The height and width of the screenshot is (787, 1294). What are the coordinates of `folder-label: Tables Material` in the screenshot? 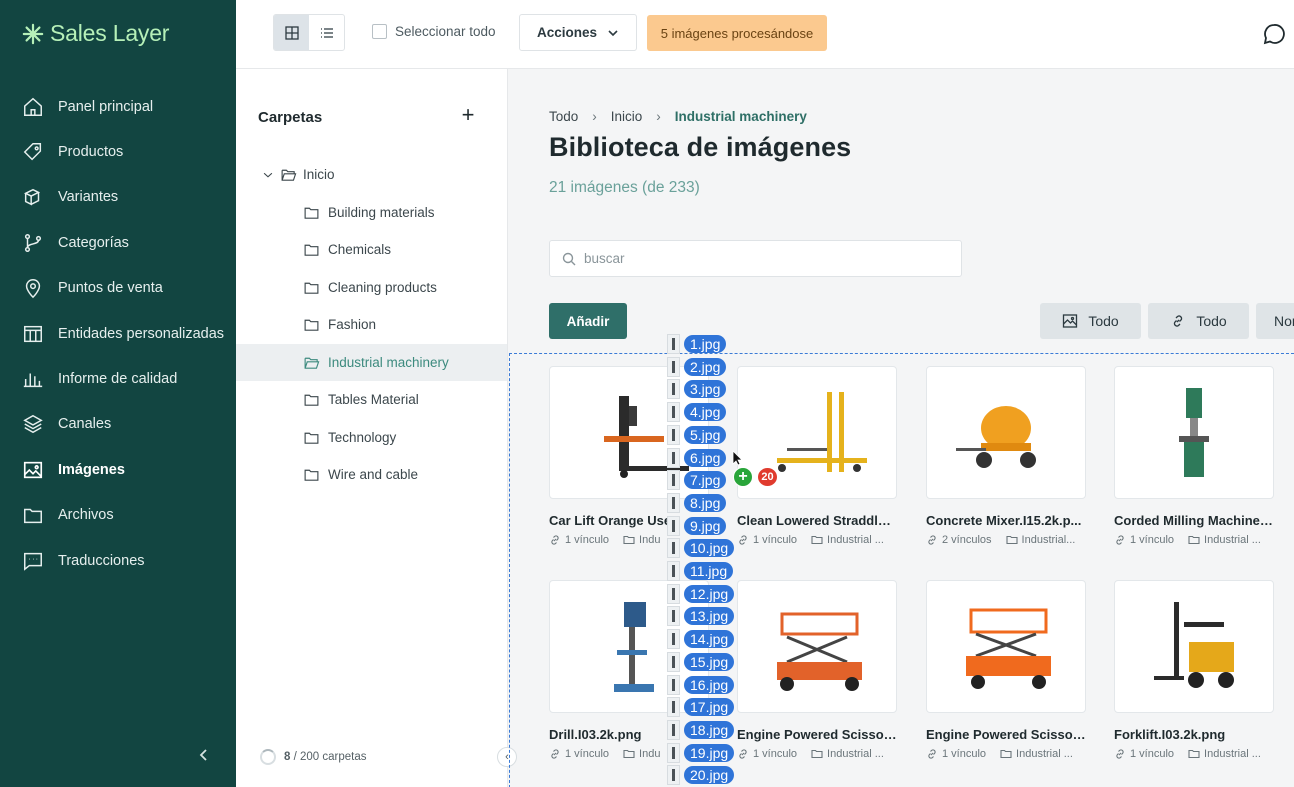 It's located at (373, 400).